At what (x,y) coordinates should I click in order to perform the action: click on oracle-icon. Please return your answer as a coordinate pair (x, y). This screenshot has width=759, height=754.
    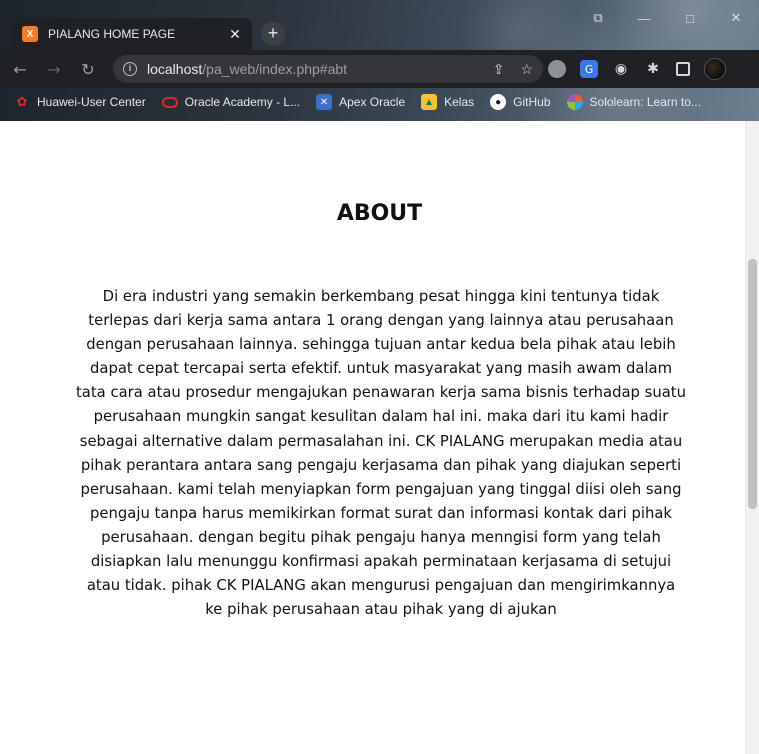
    Looking at the image, I should click on (169, 102).